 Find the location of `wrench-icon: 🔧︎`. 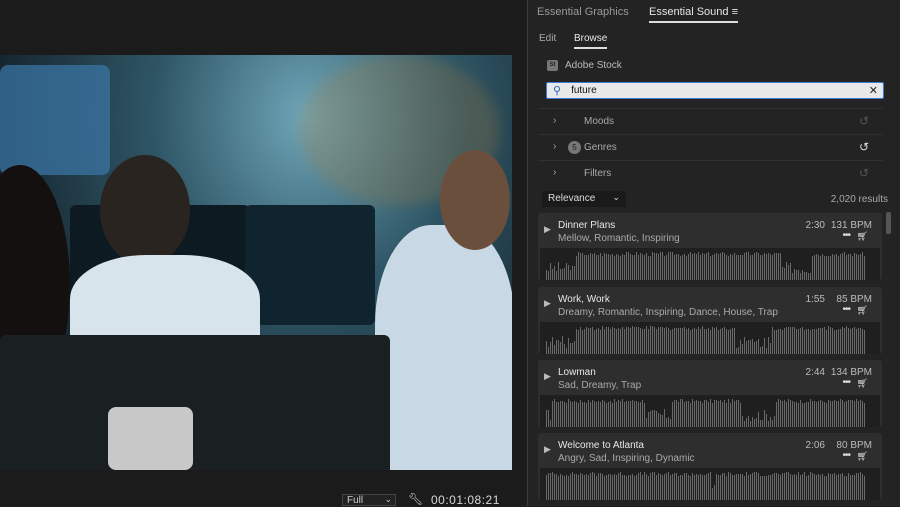

wrench-icon: 🔧︎ is located at coordinates (415, 499).